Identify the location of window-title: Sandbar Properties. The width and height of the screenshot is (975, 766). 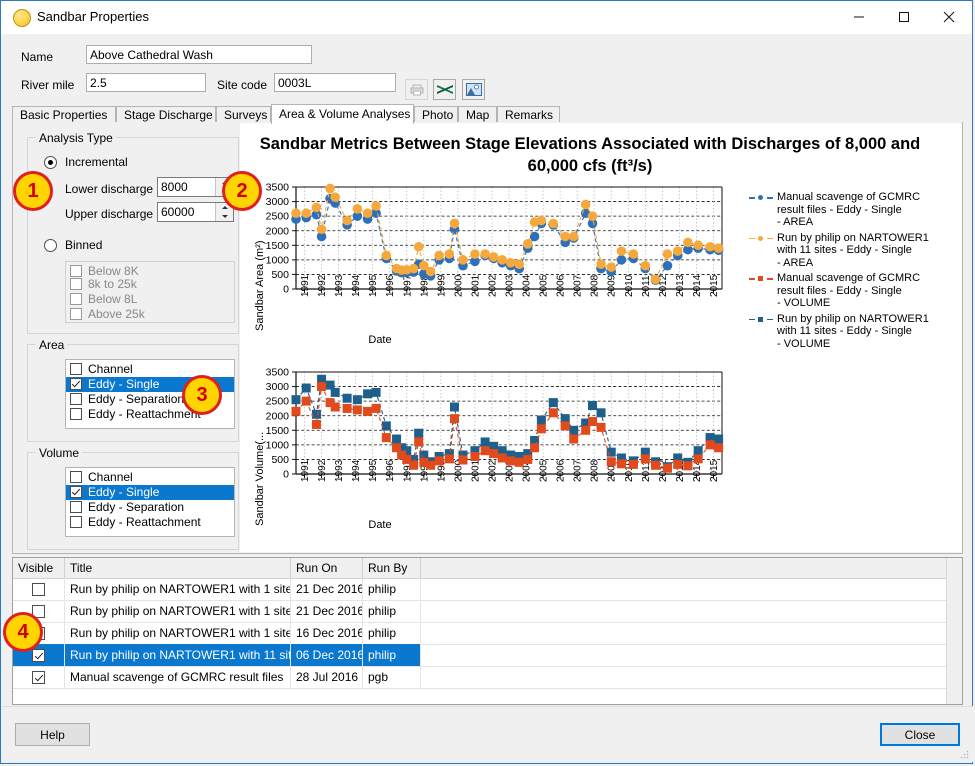
(93, 16).